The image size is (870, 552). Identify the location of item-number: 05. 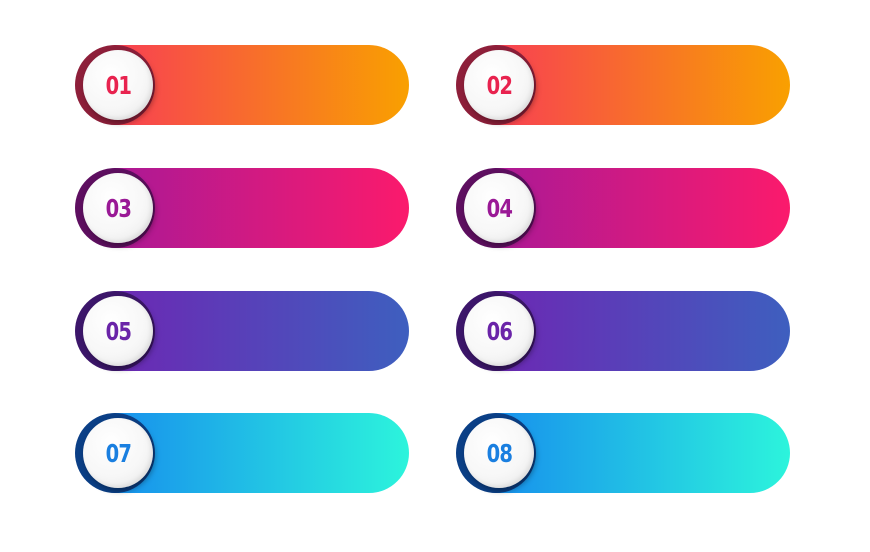
(118, 331).